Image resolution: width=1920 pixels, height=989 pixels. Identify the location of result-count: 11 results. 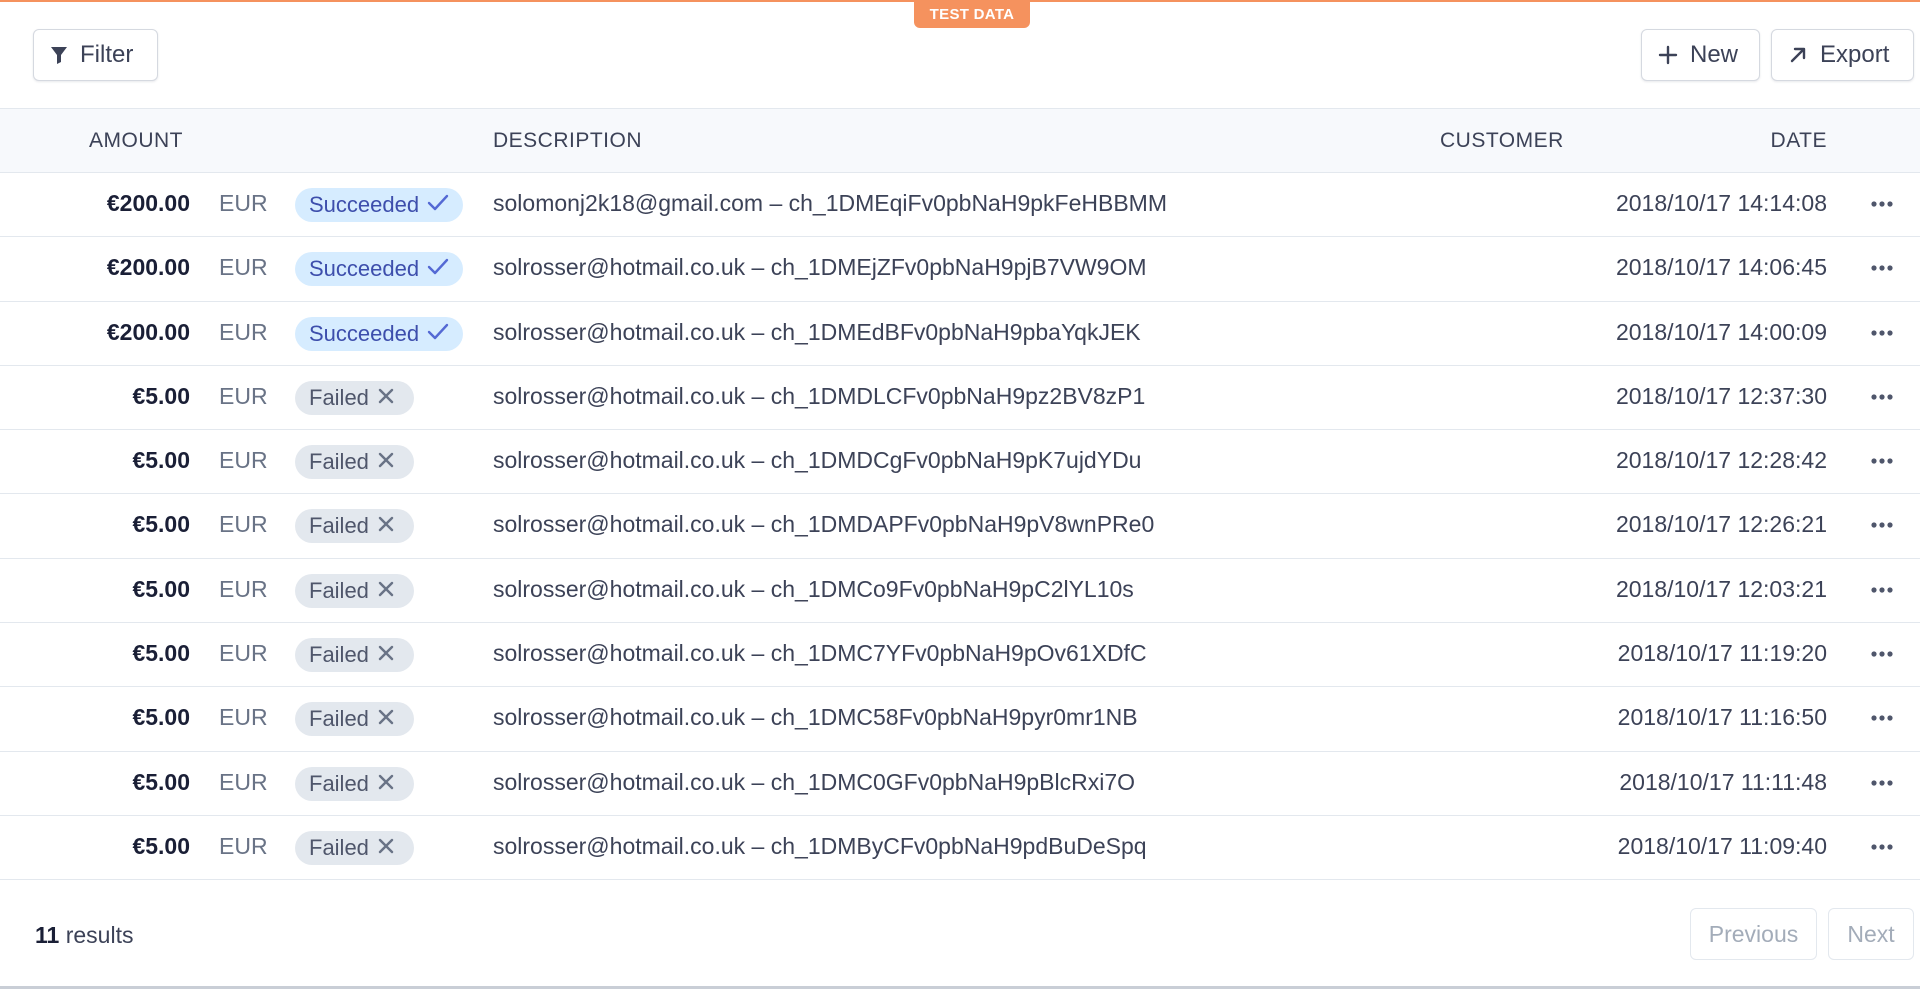
(84, 935).